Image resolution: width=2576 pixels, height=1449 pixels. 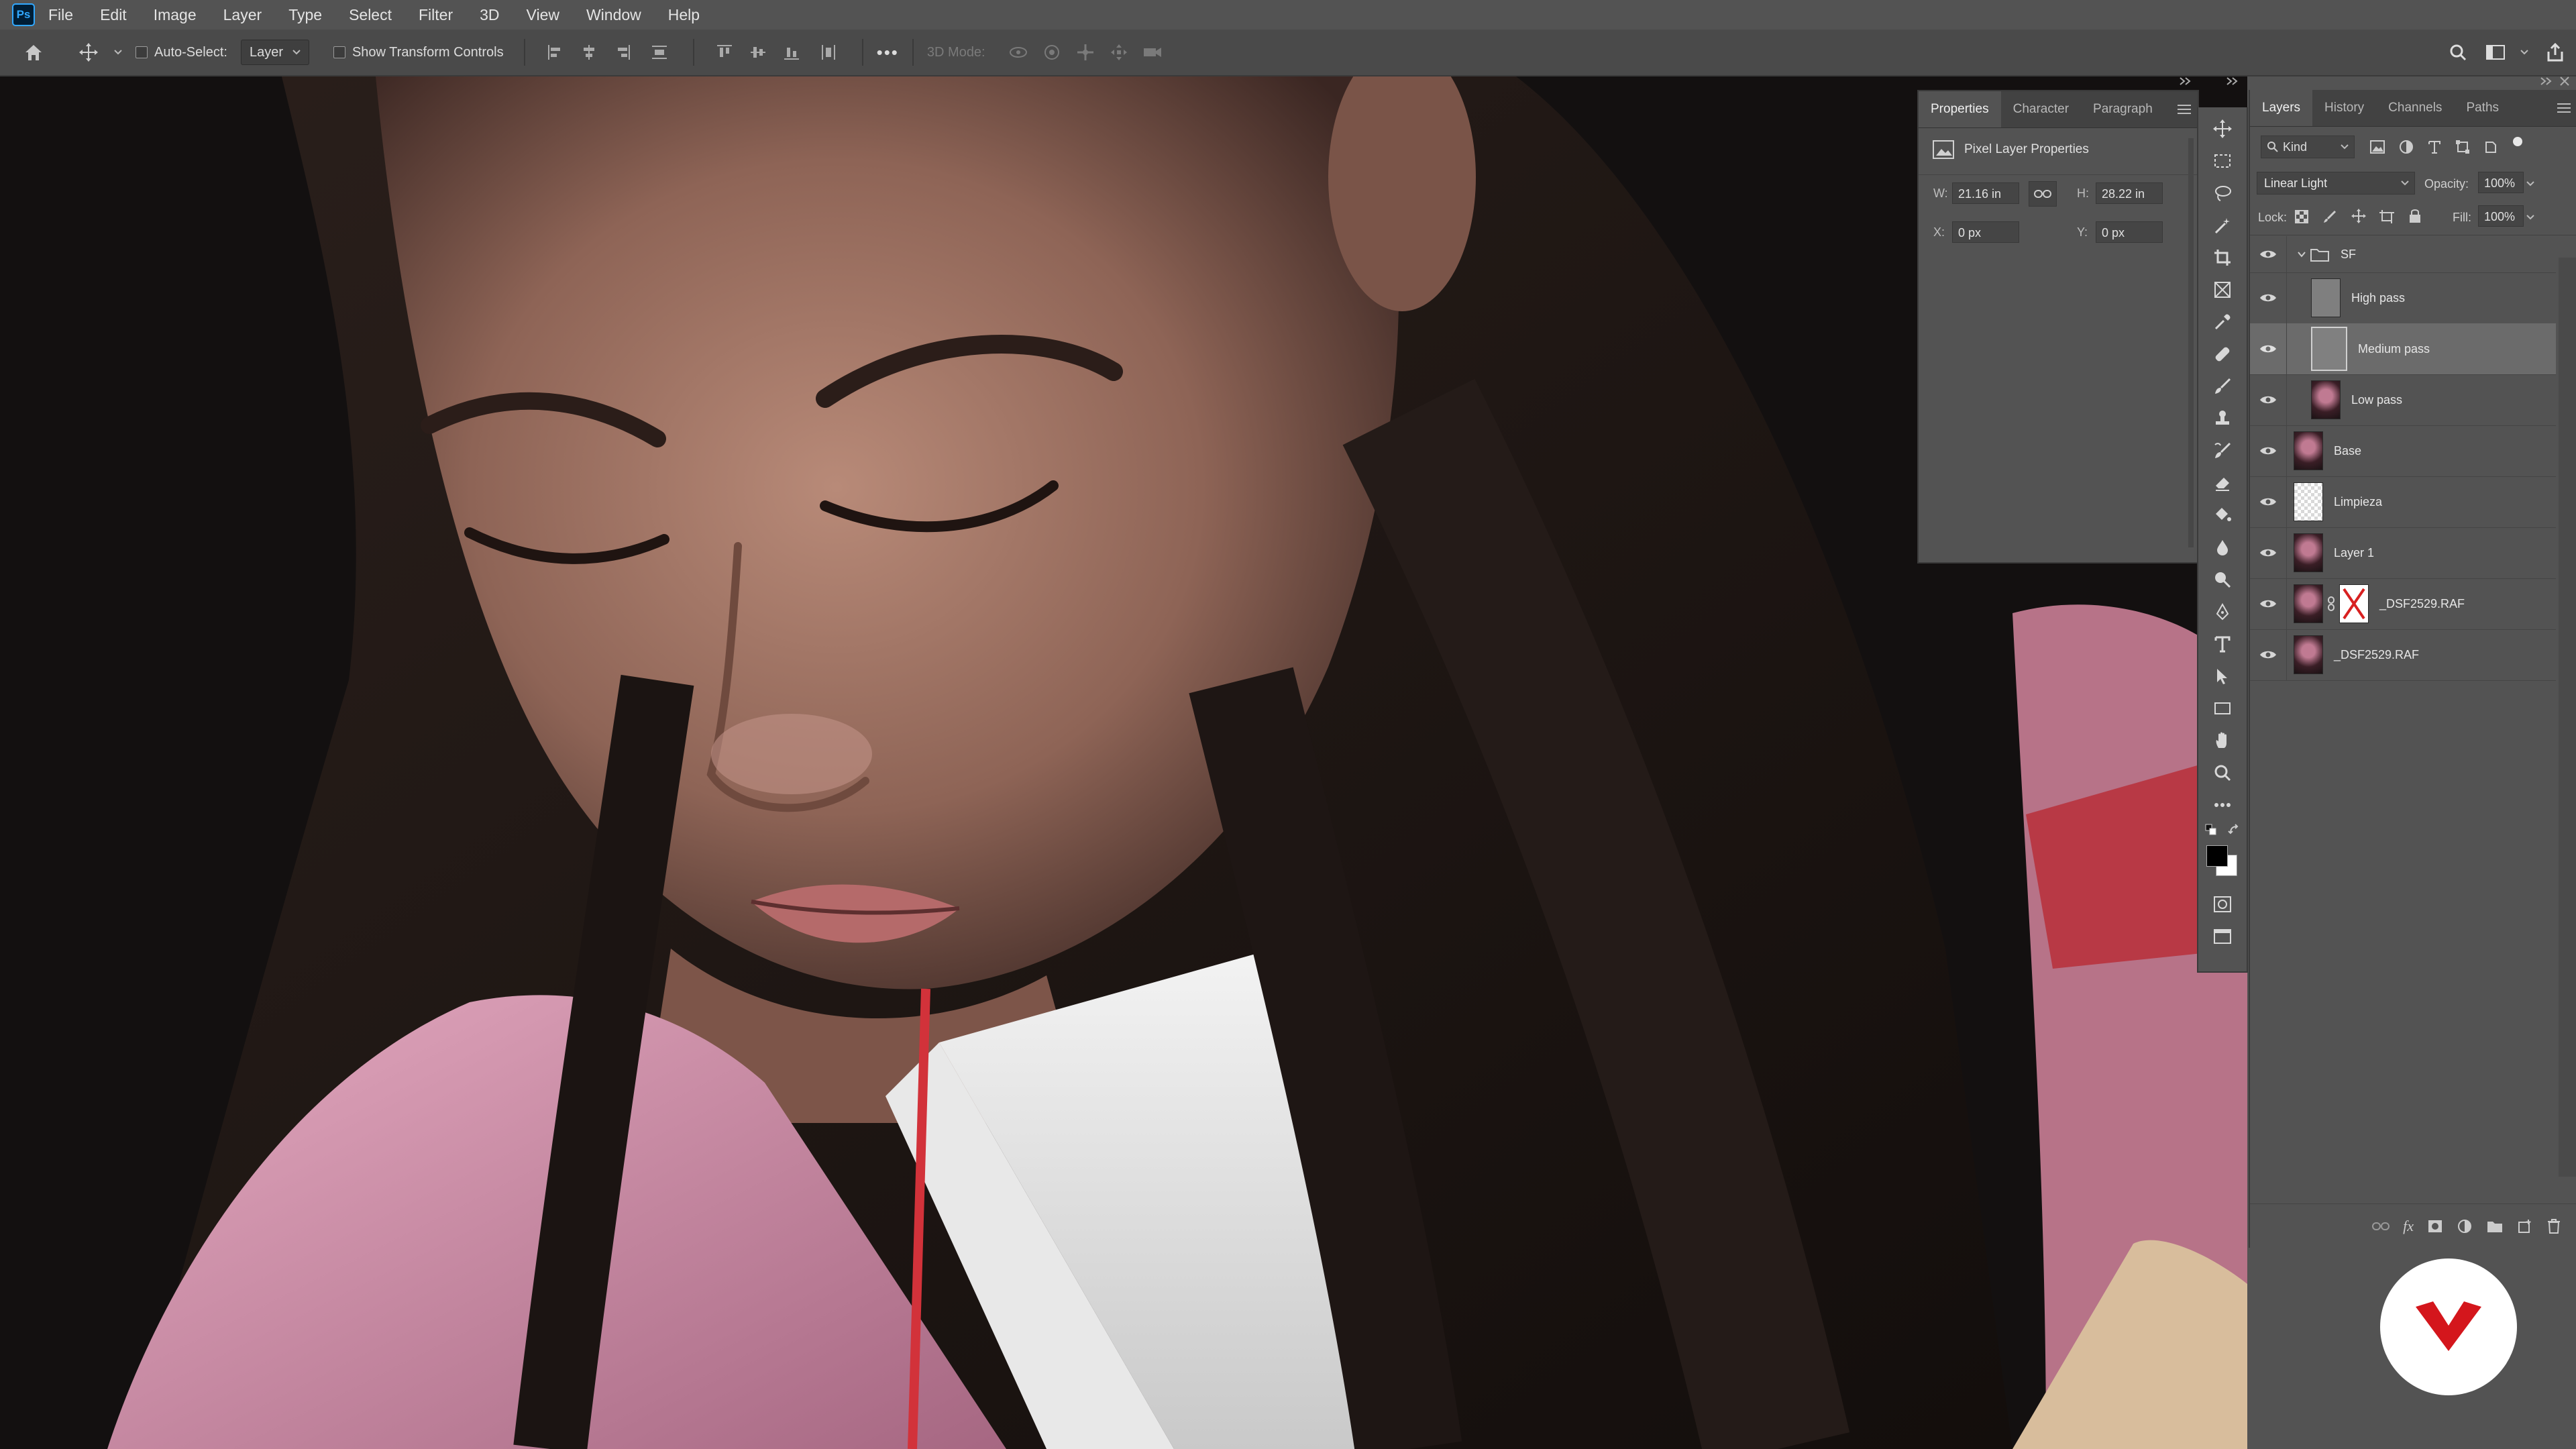 What do you see at coordinates (2377, 147) in the screenshot?
I see `filter-pixel-icon` at bounding box center [2377, 147].